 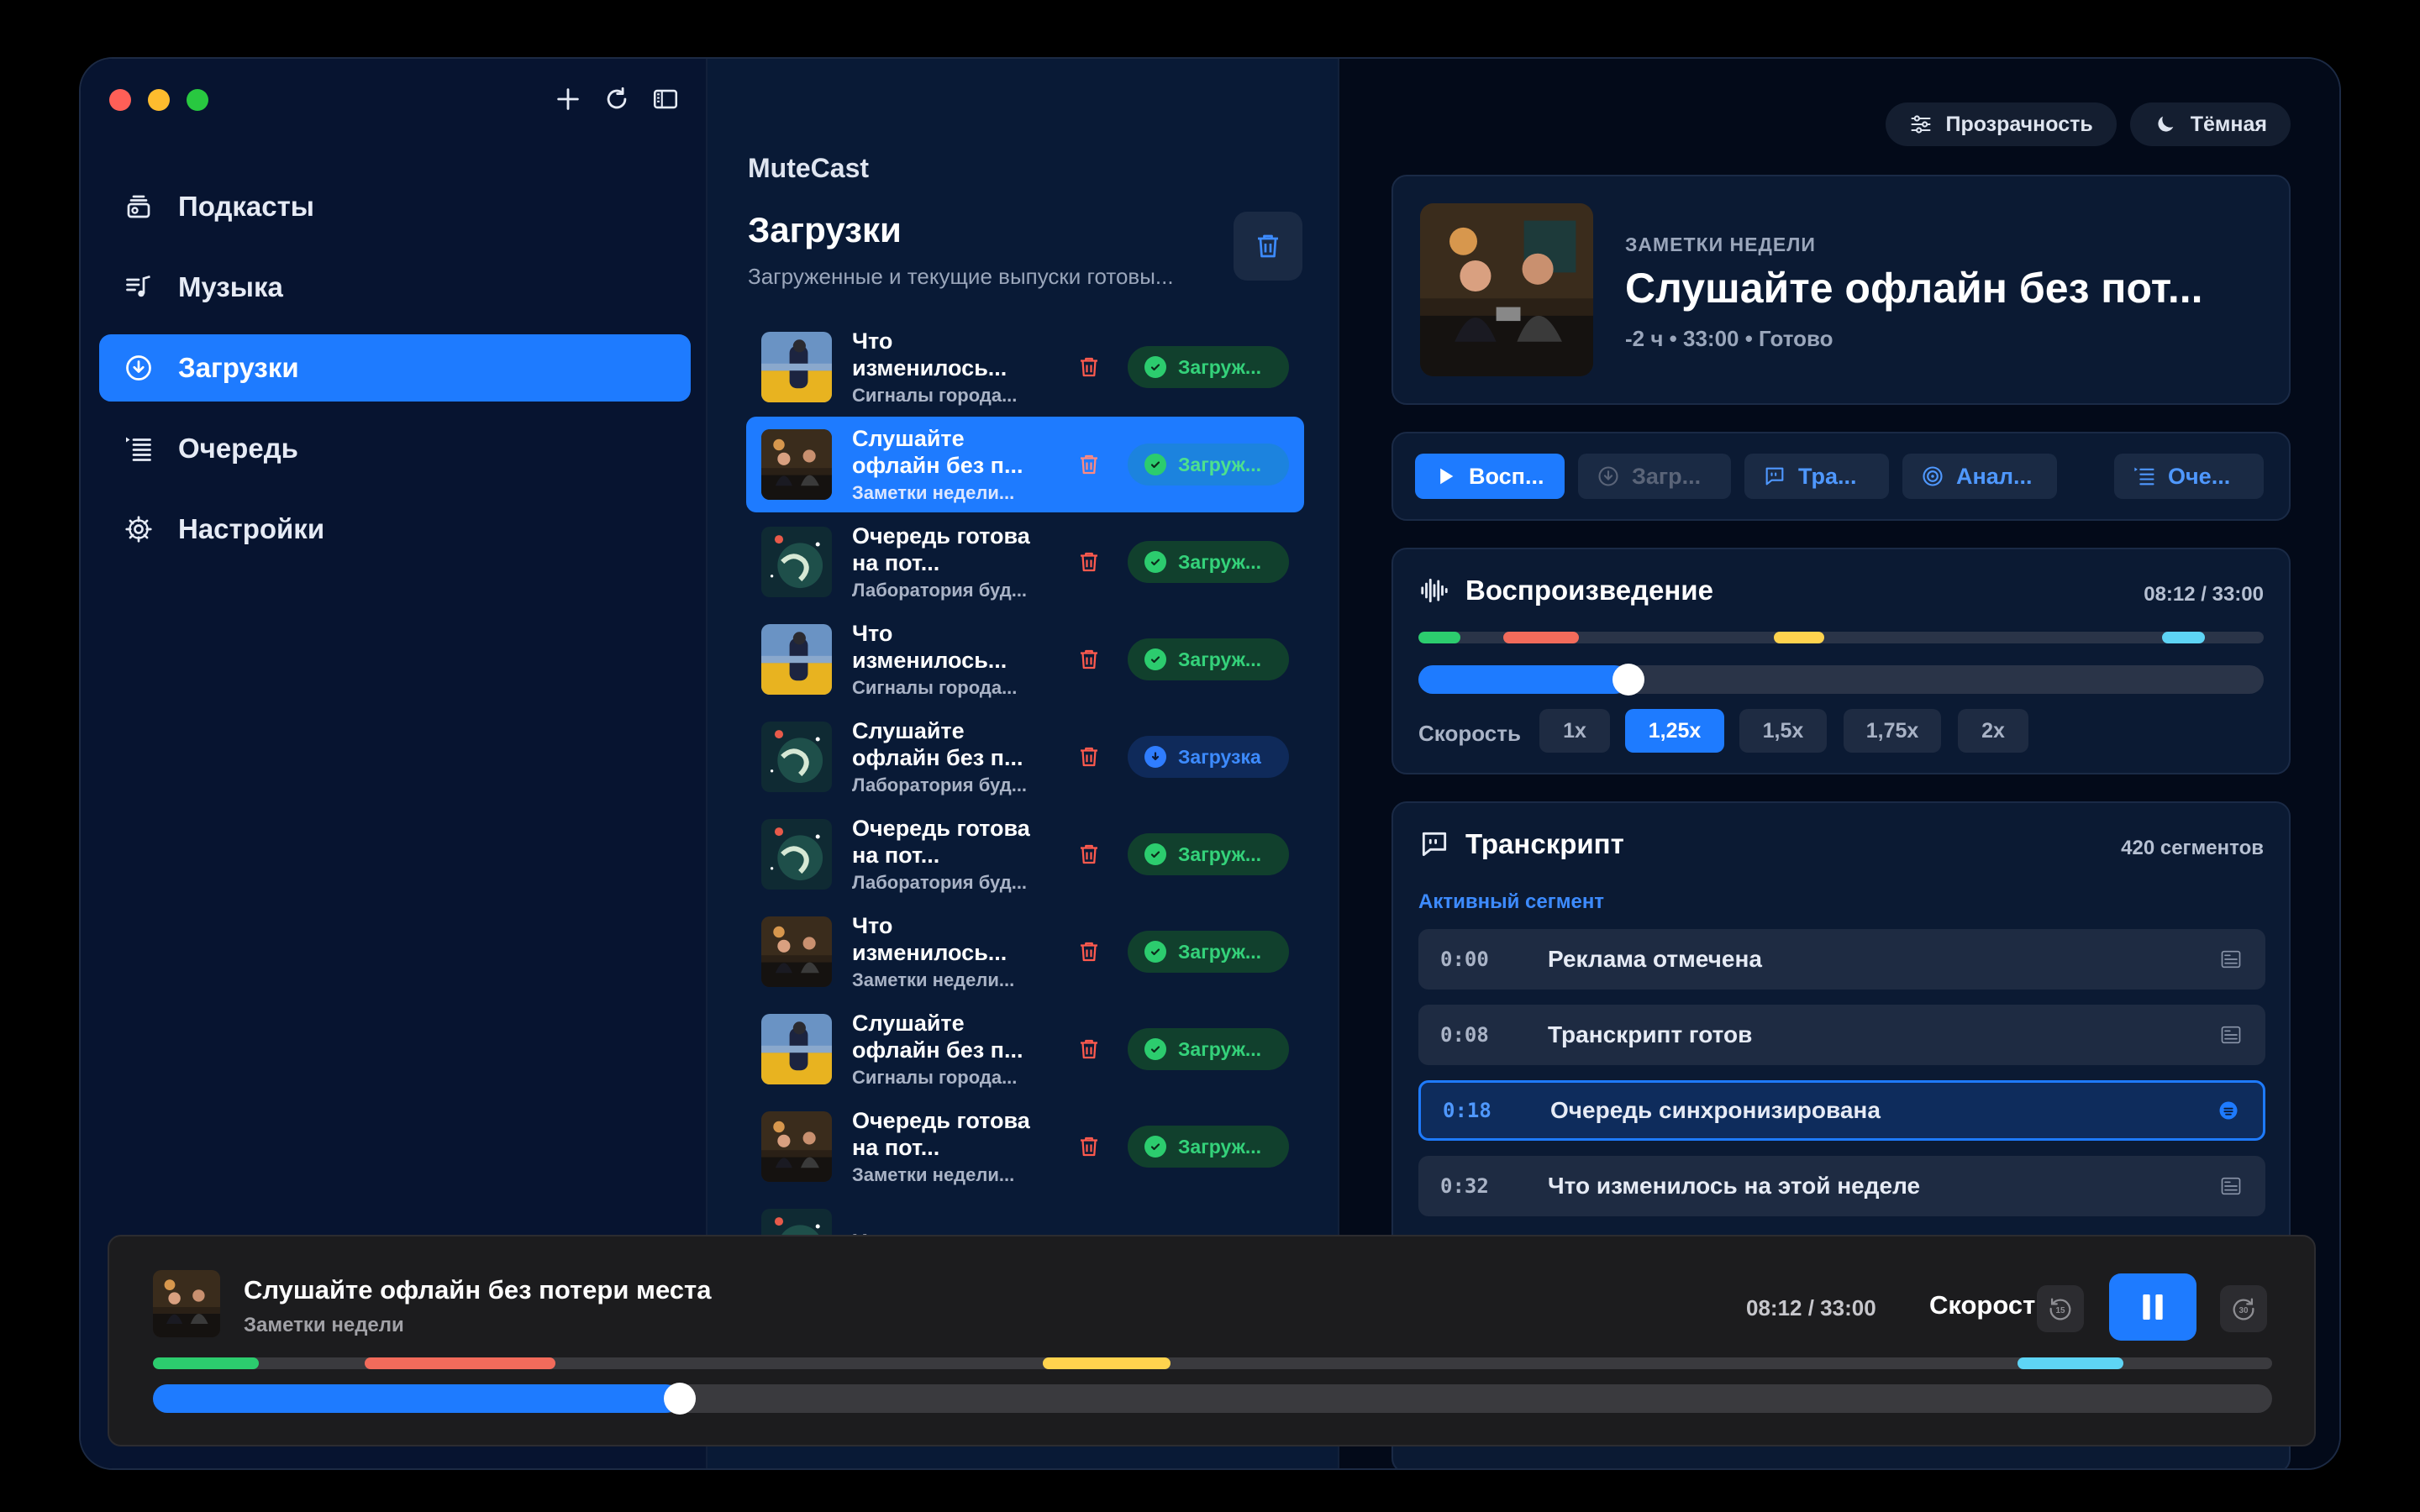 I want to click on sidebar-item-music: Музыка, so click(x=395, y=287).